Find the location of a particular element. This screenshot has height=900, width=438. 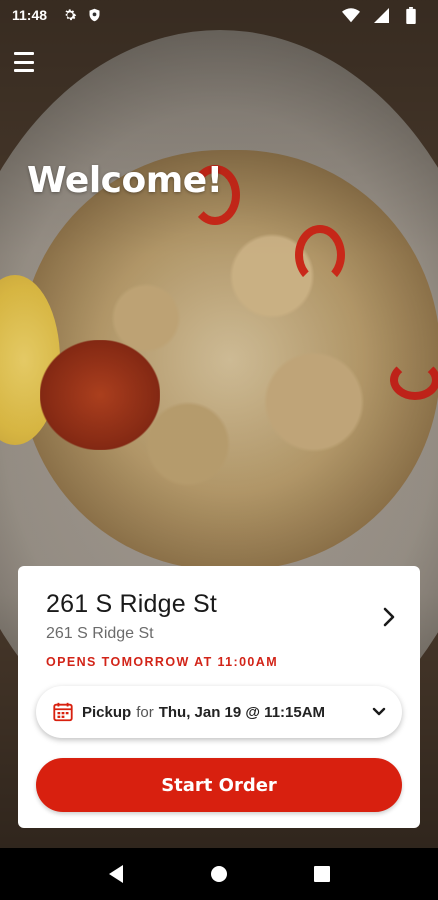

location-address: 261 S Ridge St is located at coordinates (100, 633).